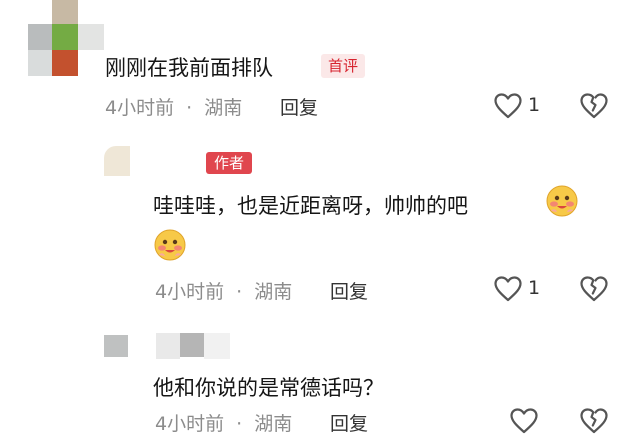 The height and width of the screenshot is (440, 640). What do you see at coordinates (229, 163) in the screenshot?
I see `author-badge: 作者` at bounding box center [229, 163].